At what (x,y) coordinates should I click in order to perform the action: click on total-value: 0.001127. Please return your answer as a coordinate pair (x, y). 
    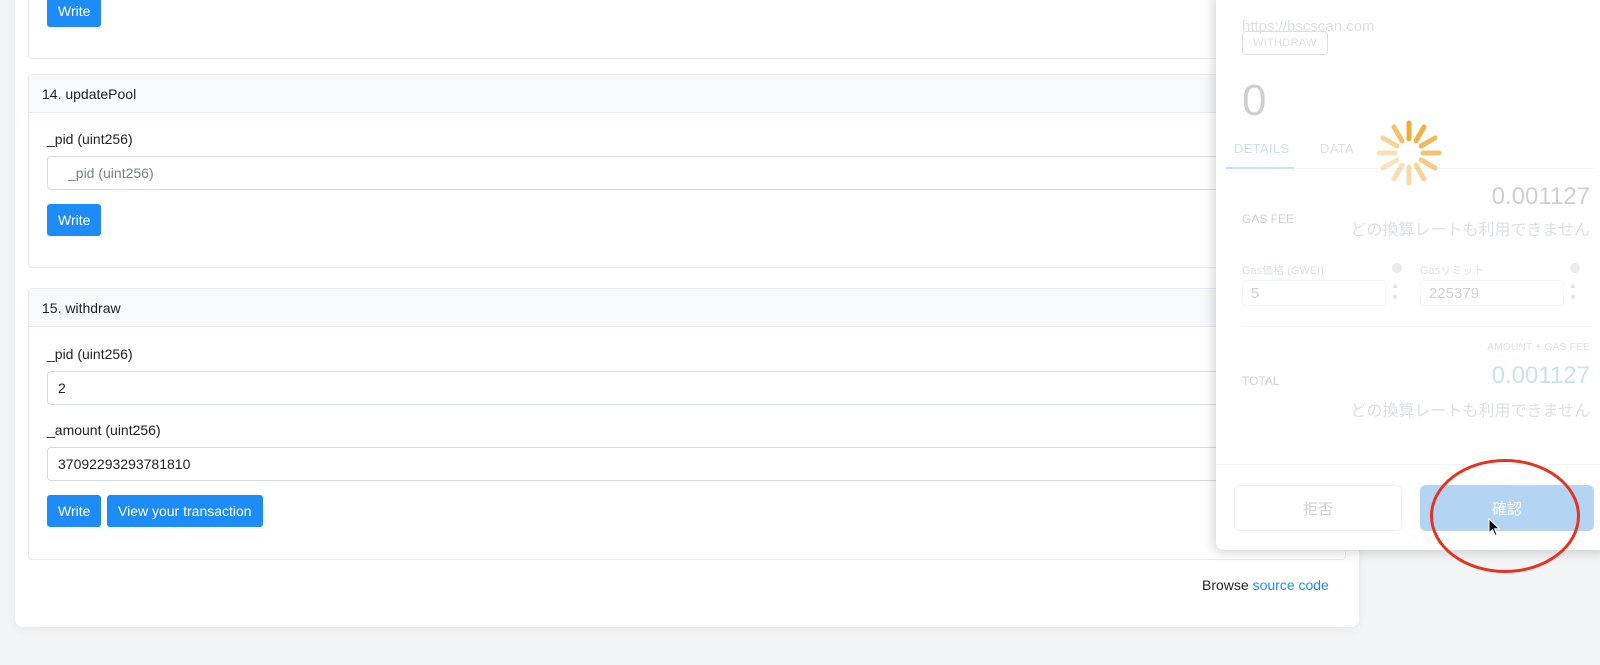
    Looking at the image, I should click on (1540, 375).